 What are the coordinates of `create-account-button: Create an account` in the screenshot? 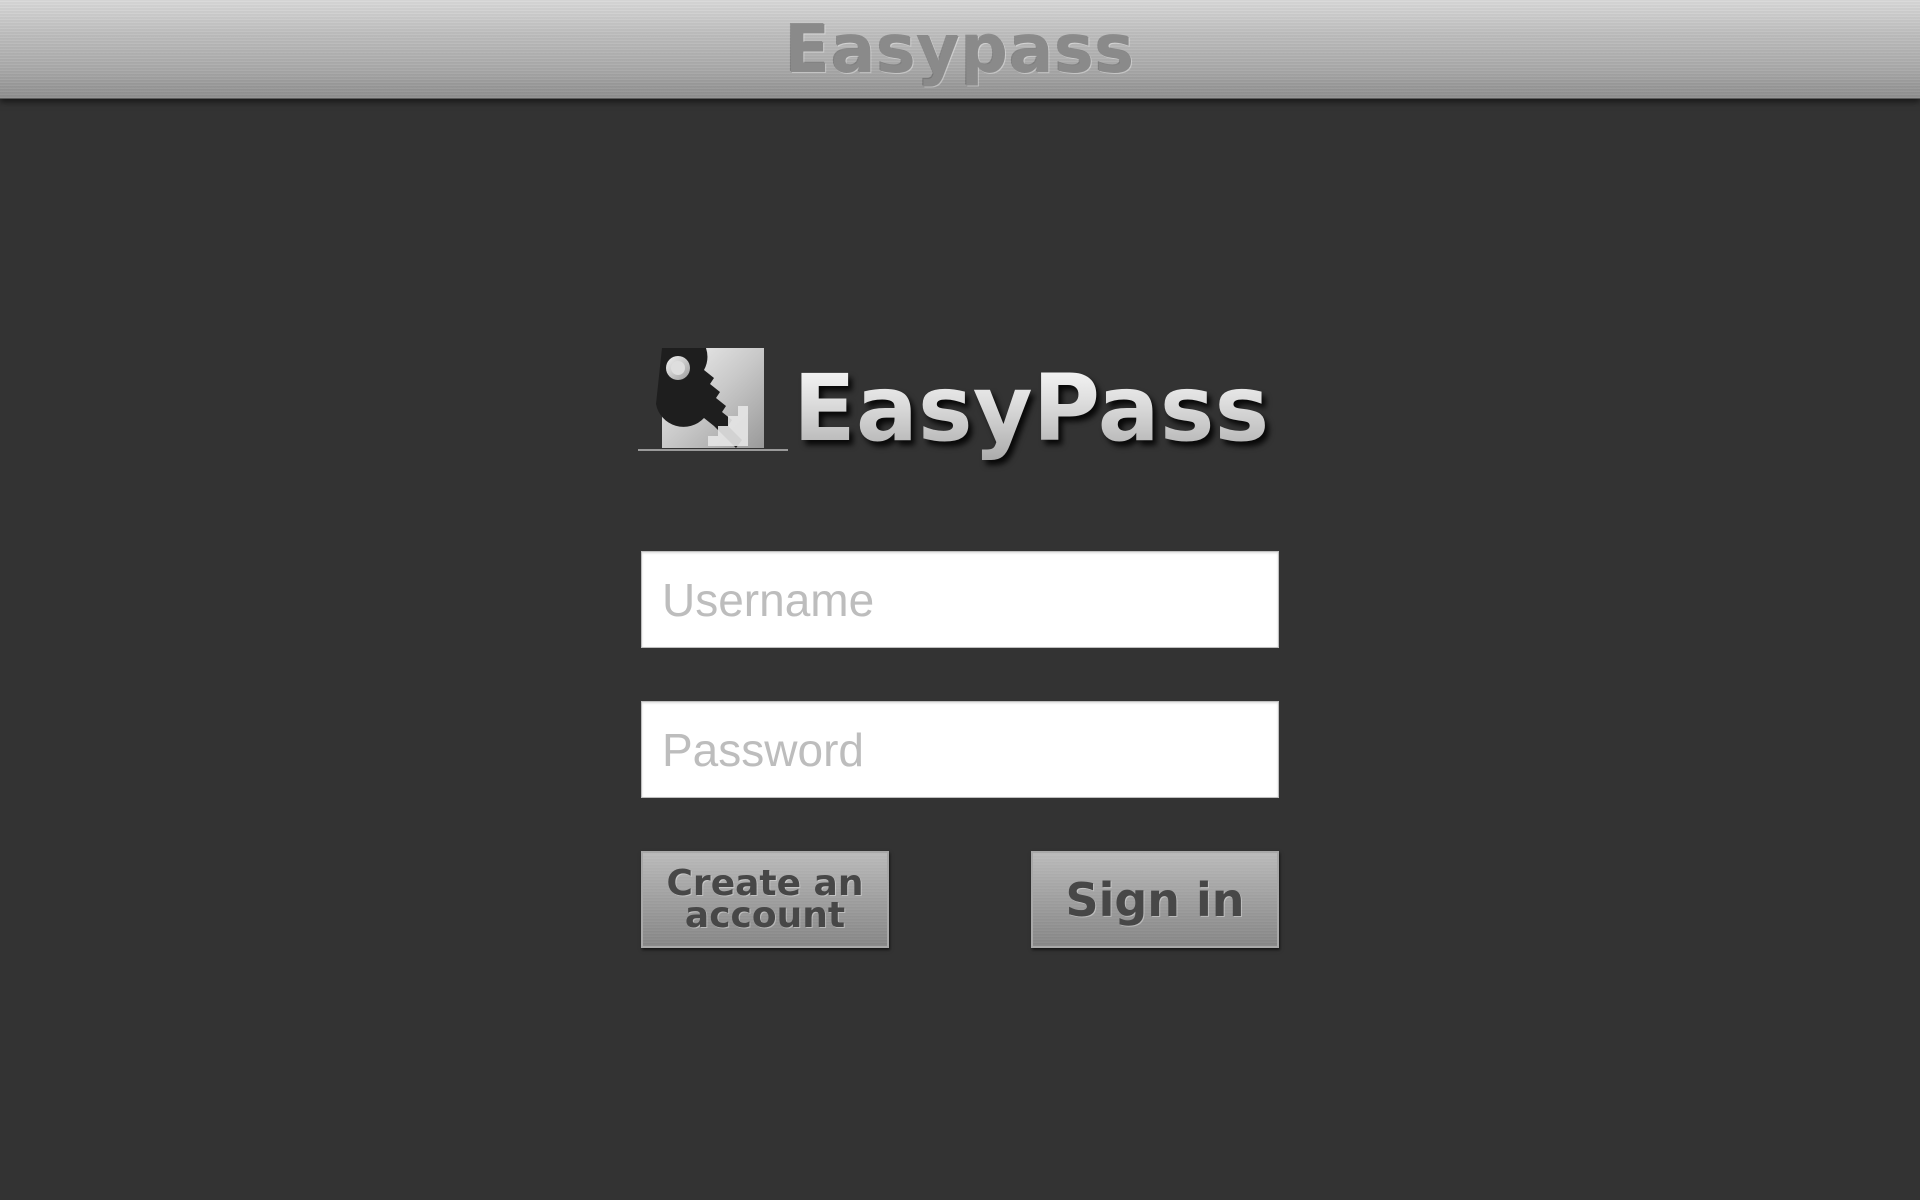 It's located at (765, 899).